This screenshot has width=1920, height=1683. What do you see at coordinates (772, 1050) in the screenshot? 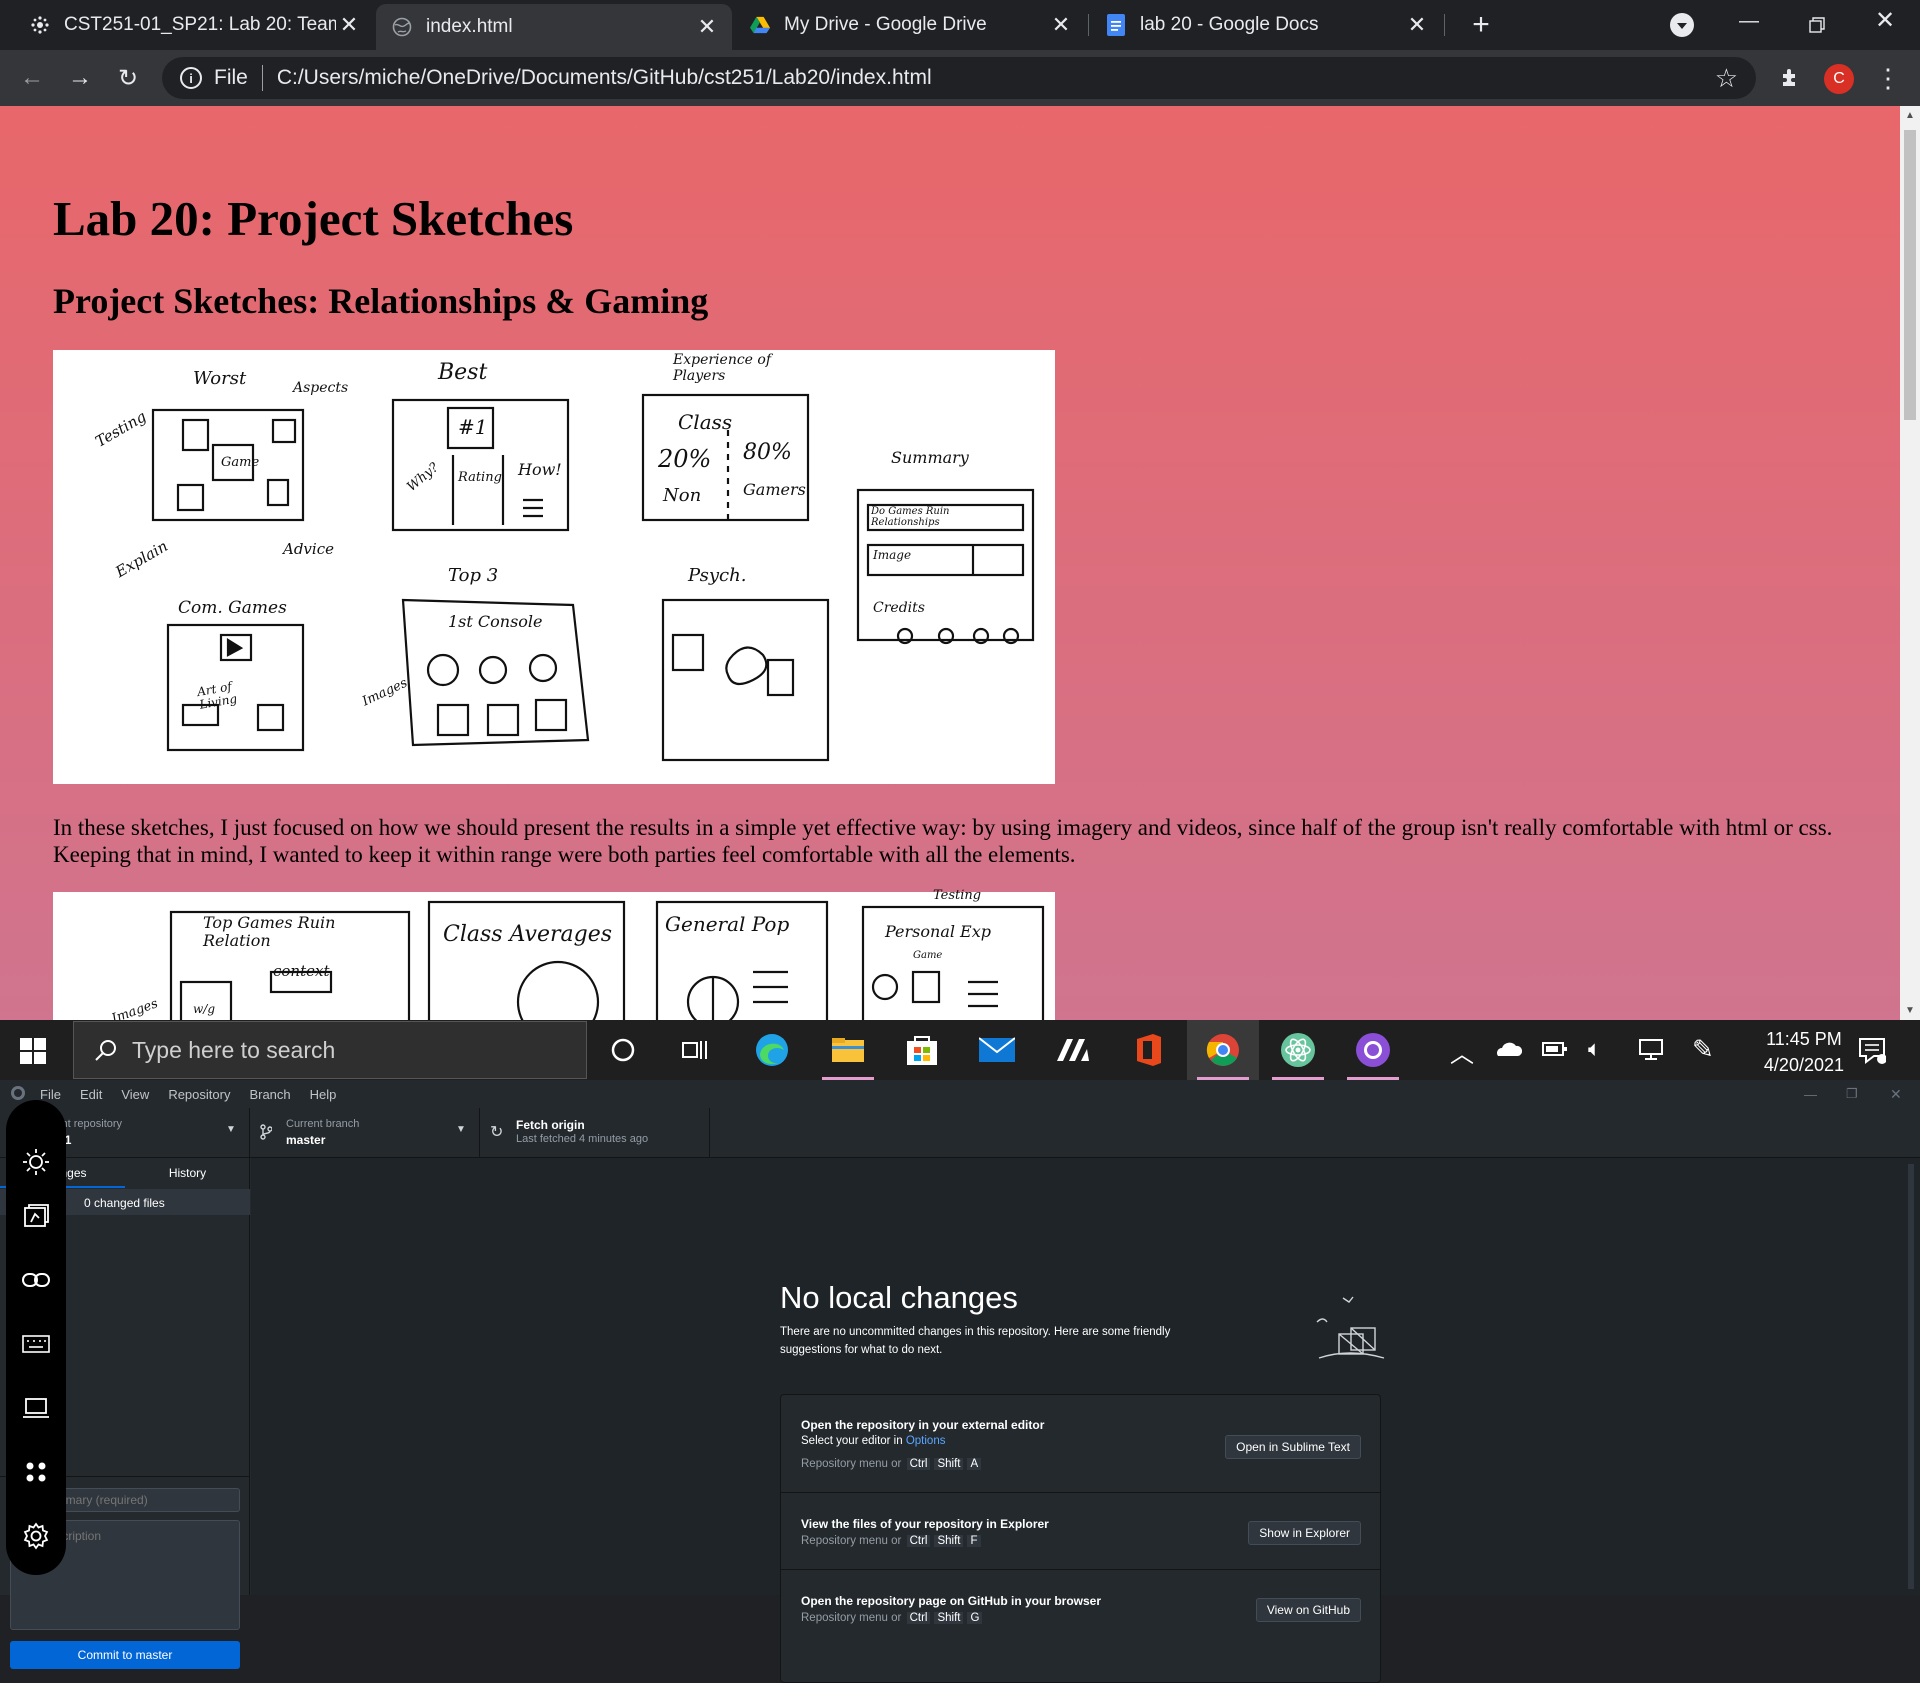
I see `edge-icon` at bounding box center [772, 1050].